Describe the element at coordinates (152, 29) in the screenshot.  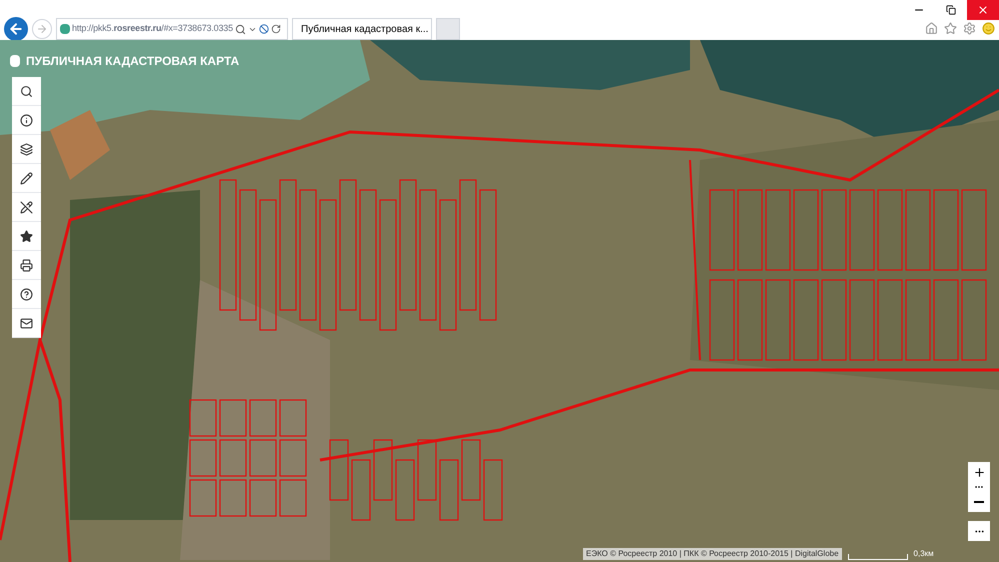
I see `url-text: http://pkk5.rosreestr.ru/#x=3738673.0335` at that location.